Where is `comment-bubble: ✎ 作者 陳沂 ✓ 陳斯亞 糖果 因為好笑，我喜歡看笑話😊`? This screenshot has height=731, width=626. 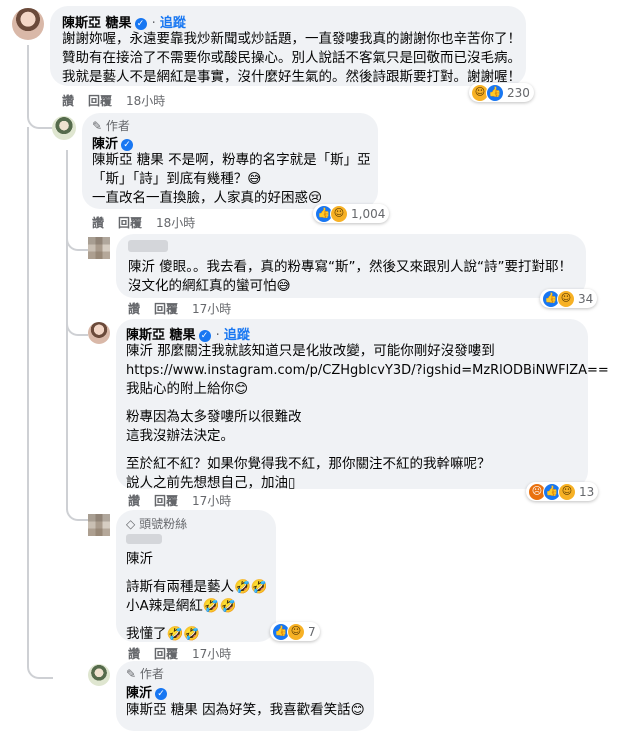 comment-bubble: ✎ 作者 陳沂 ✓ 陳斯亞 糖果 因為好笑，我喜歡看笑話😊 is located at coordinates (245, 696).